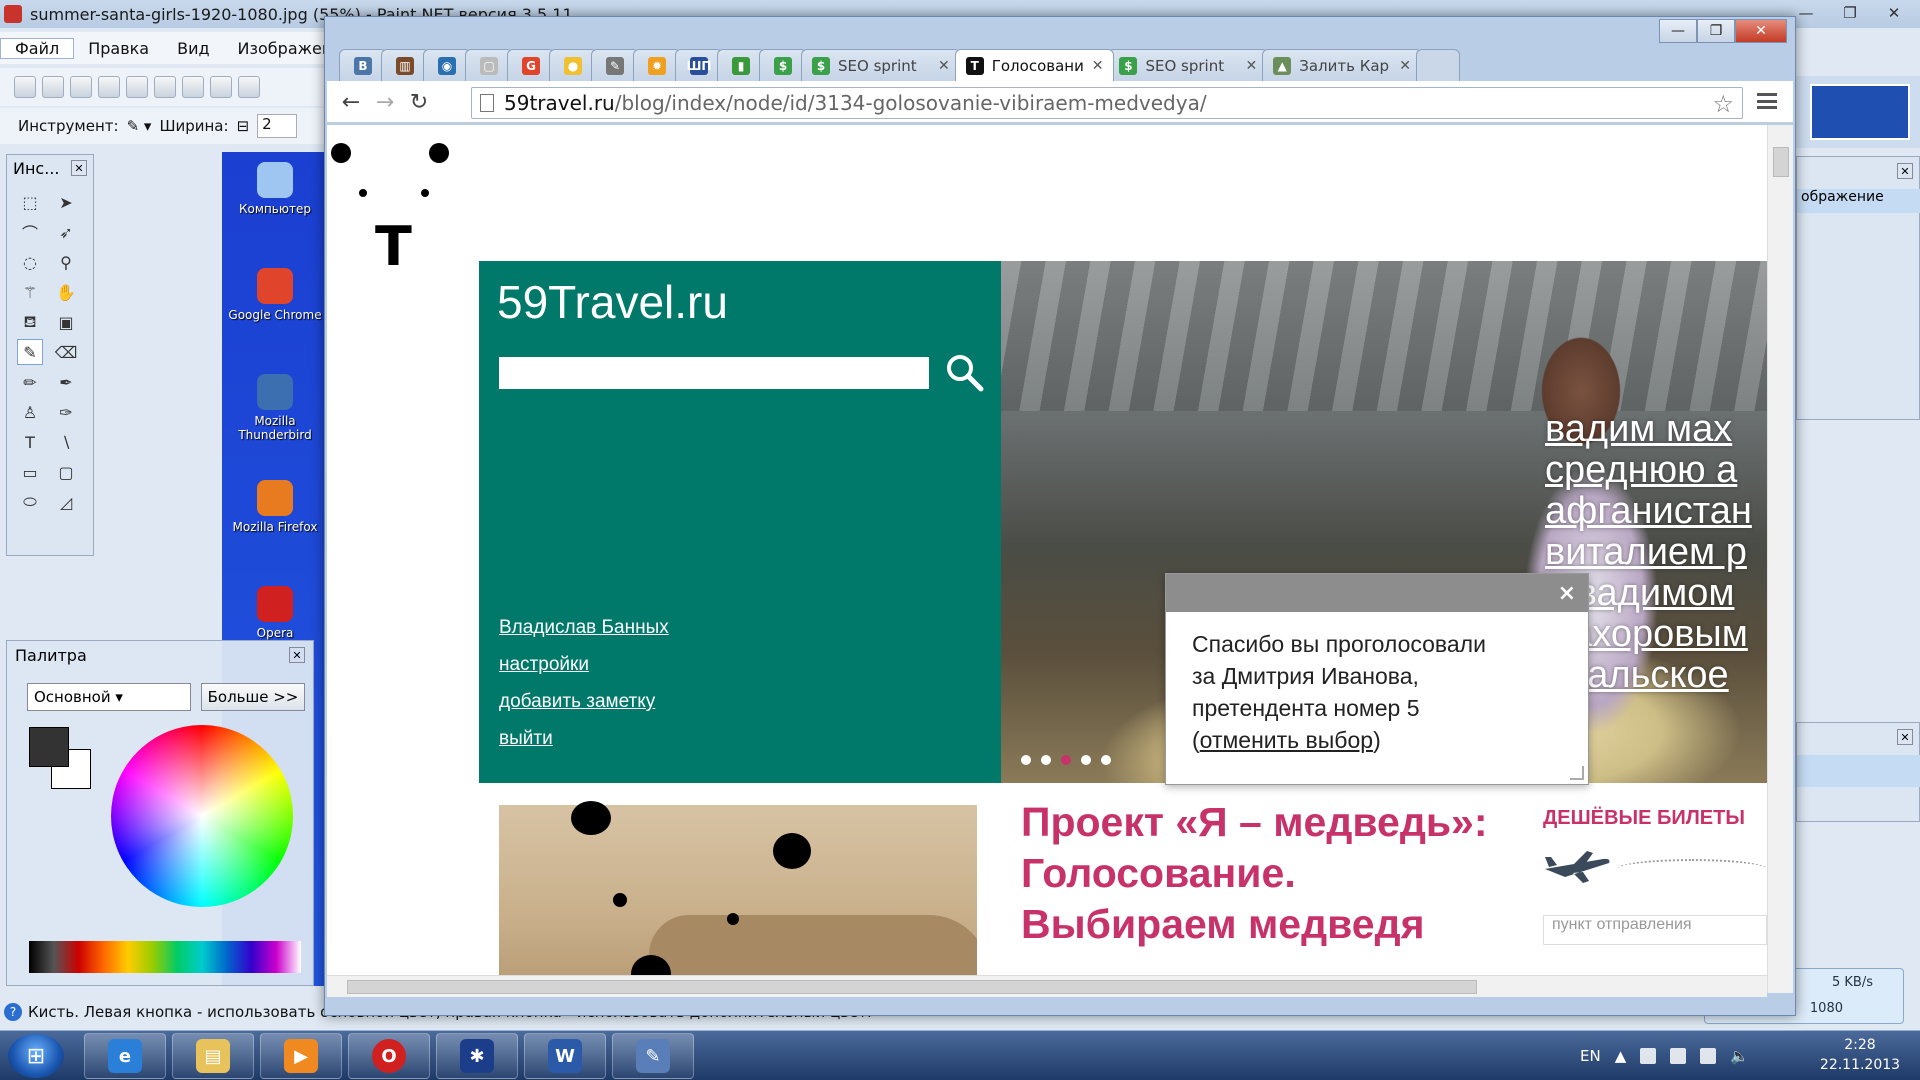 This screenshot has width=1920, height=1080. Describe the element at coordinates (1723, 104) in the screenshot. I see `bookmark-star-icon: ☆` at that location.